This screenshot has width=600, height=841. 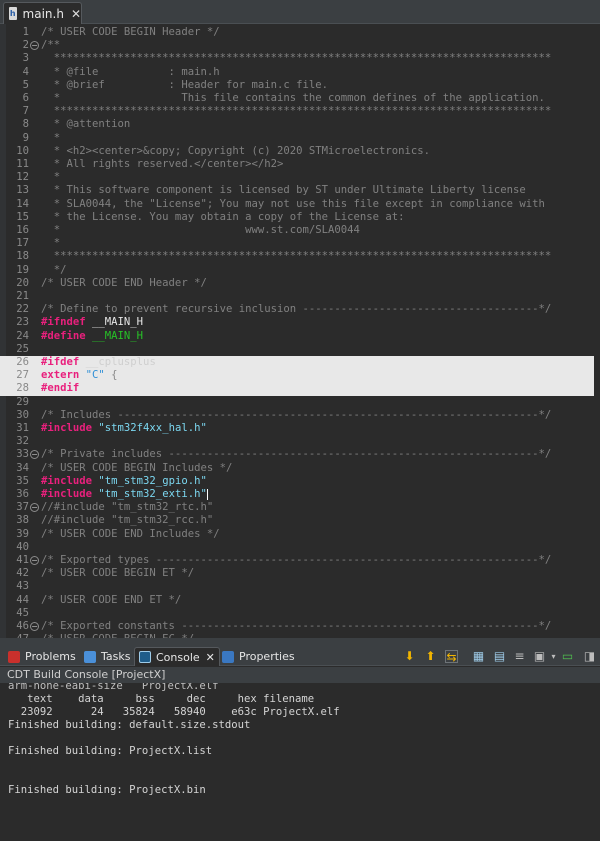 I want to click on tab-properties: Properties, so click(x=258, y=656).